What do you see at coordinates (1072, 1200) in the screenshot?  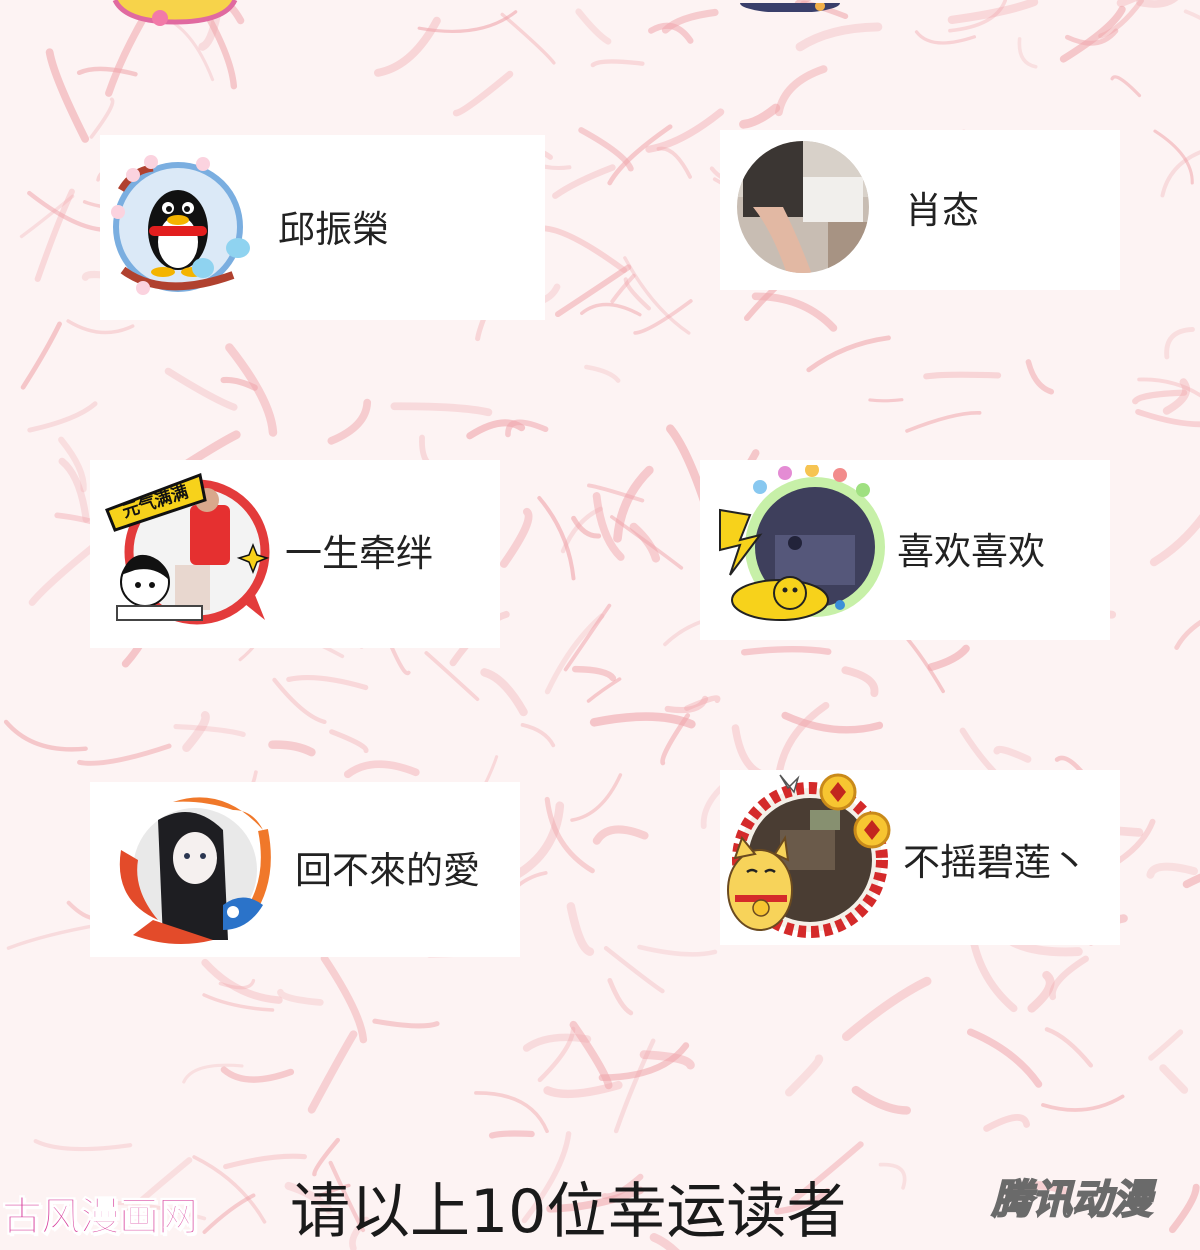 I see `watermark-right: 腾讯动漫` at bounding box center [1072, 1200].